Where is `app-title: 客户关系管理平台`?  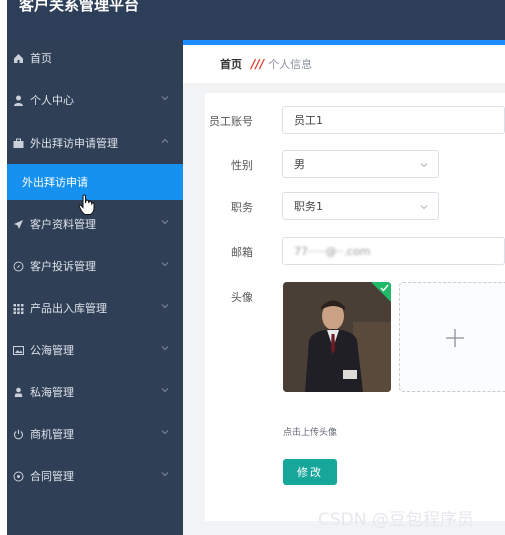 app-title: 客户关系管理平台 is located at coordinates (79, 7).